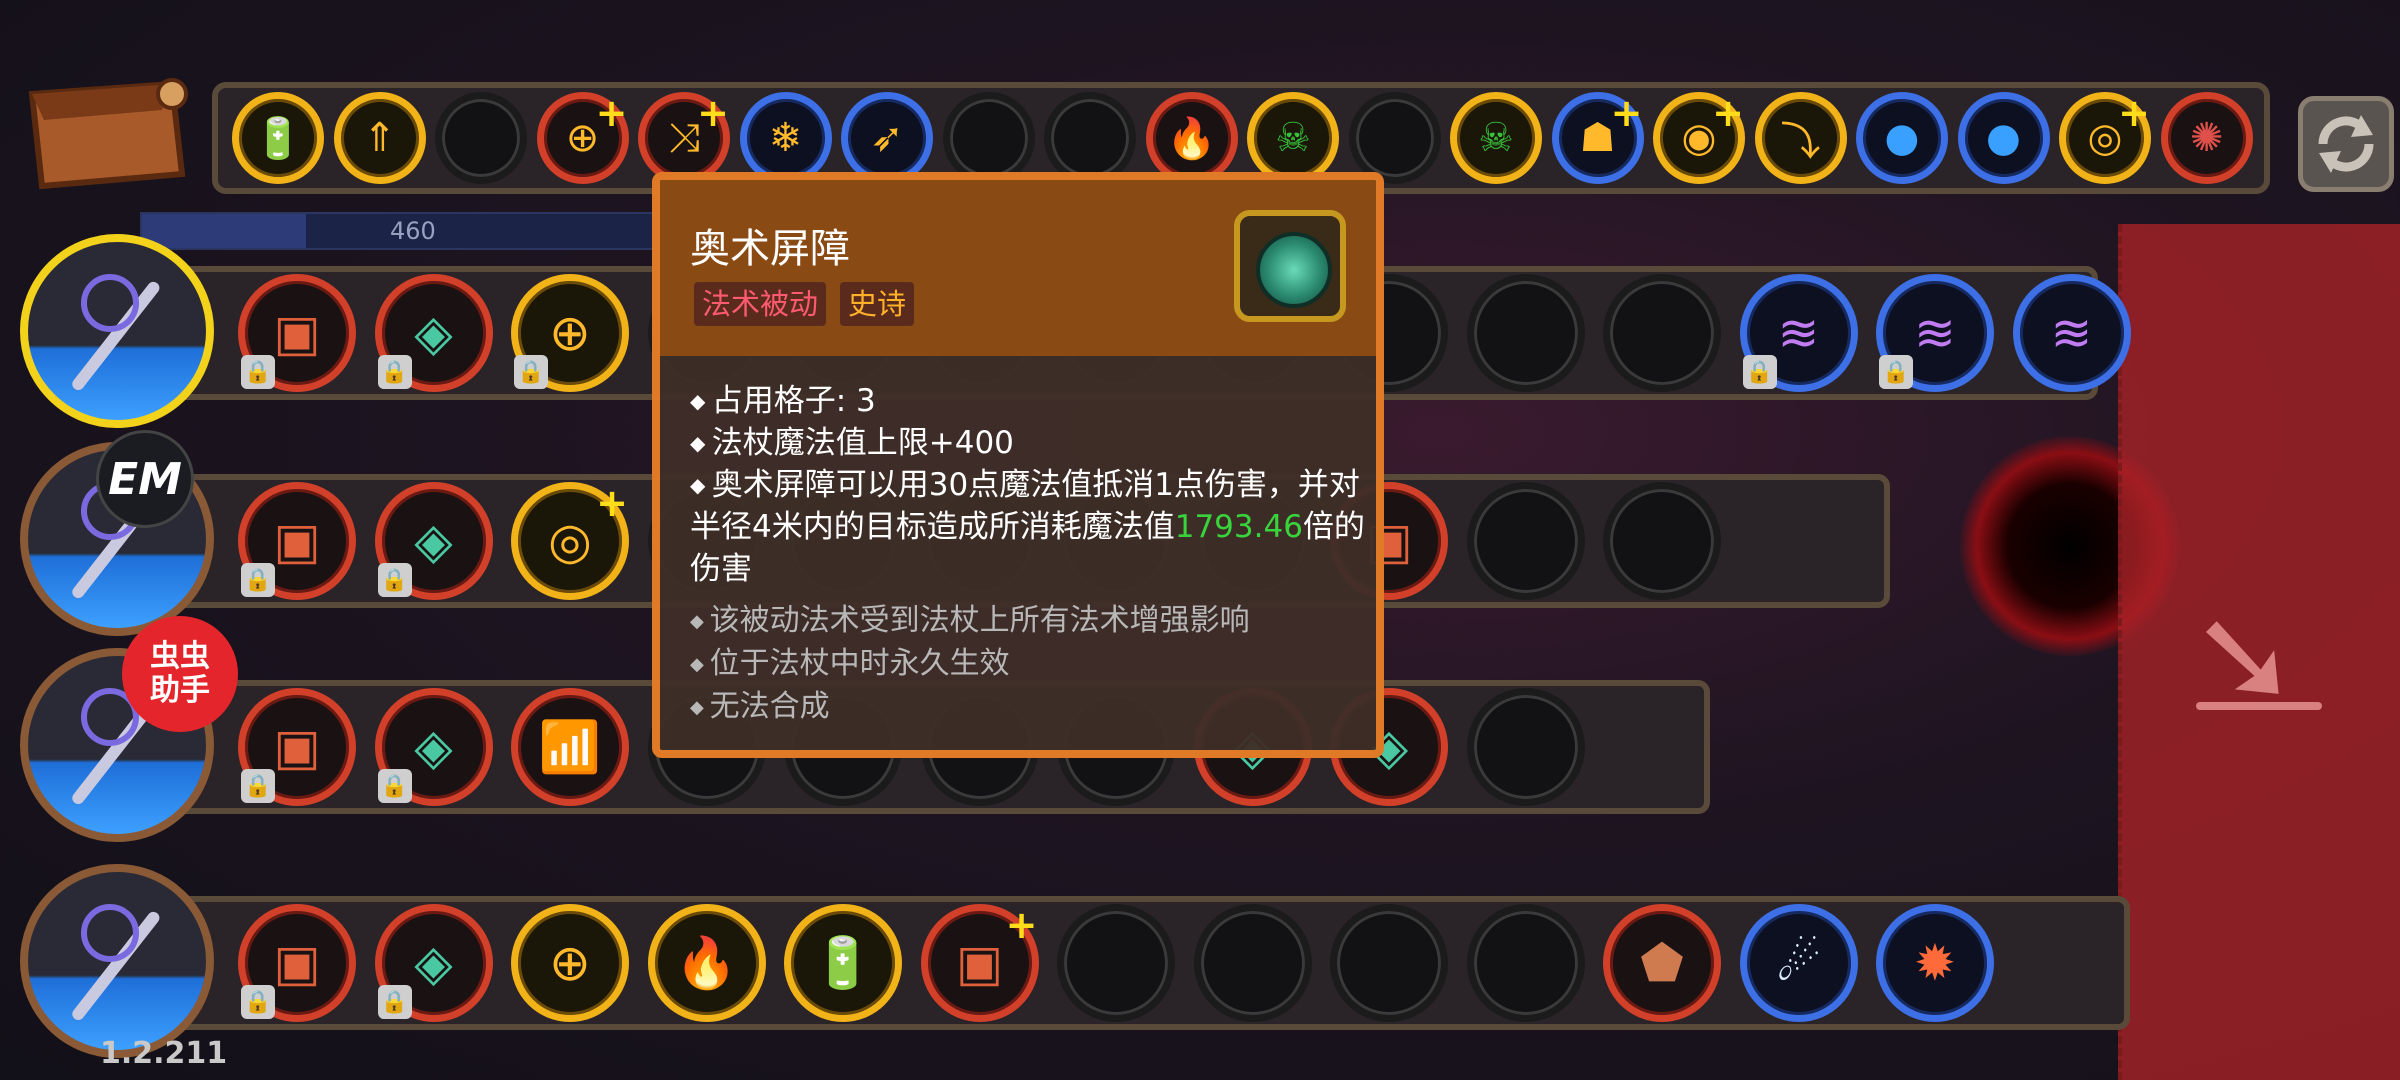  I want to click on helper-button: 虫虫 助手, so click(180, 674).